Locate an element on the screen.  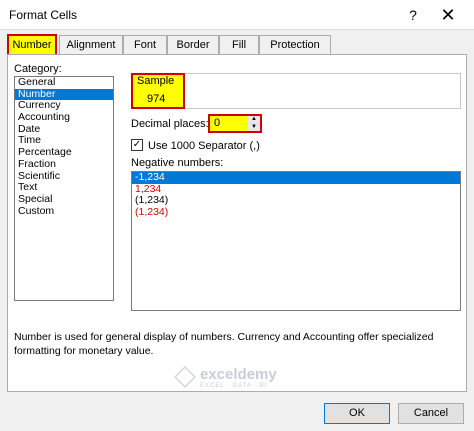
decimal-places-label: Decimal places: is located at coordinates (170, 124).